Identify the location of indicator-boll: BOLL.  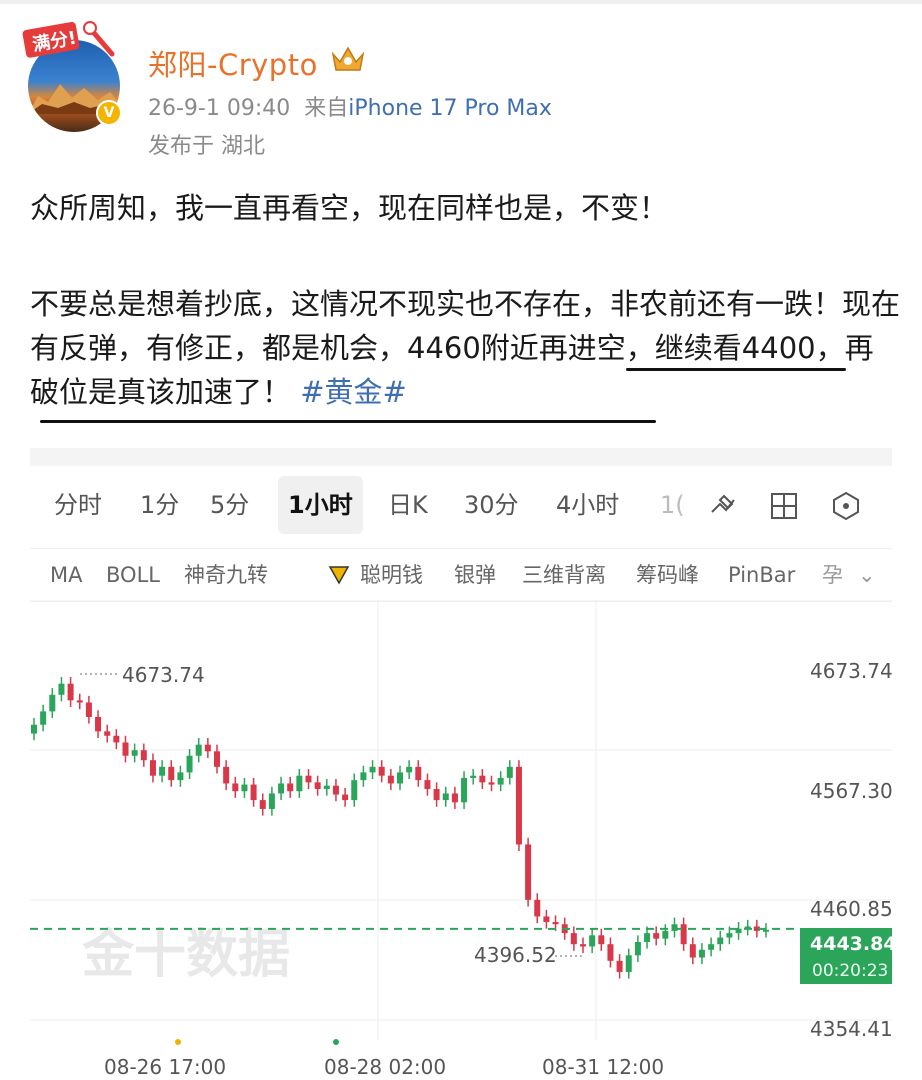
(133, 575).